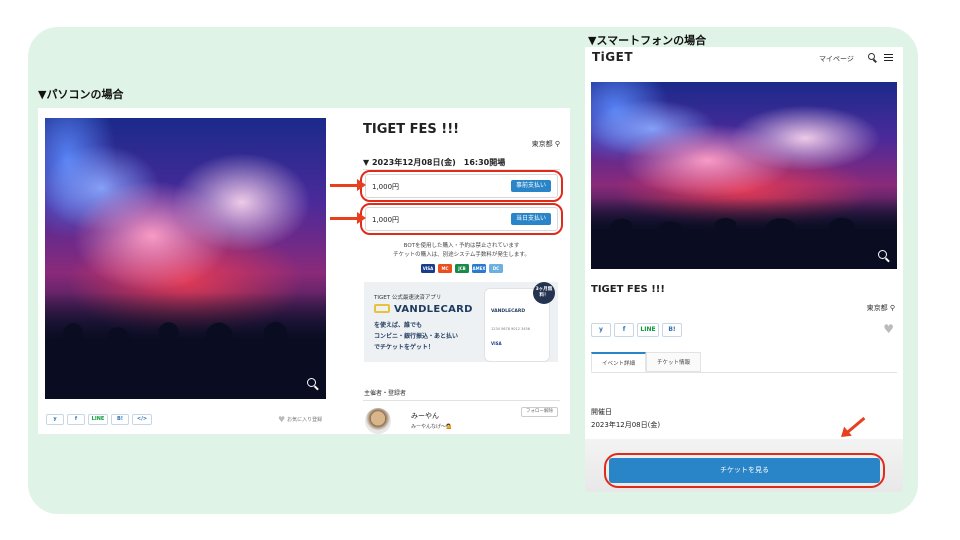 The height and width of the screenshot is (540, 960). What do you see at coordinates (461, 255) in the screenshot?
I see `fee-notice: チケットの購入は、別途システム手数料が発生します。` at bounding box center [461, 255].